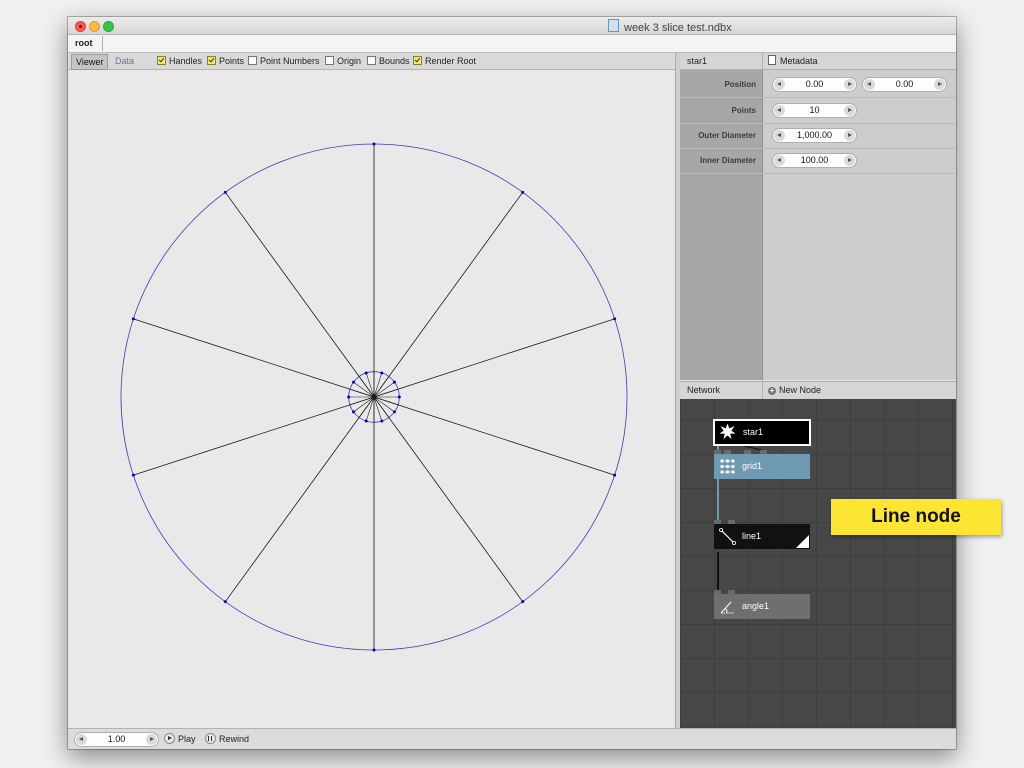 The width and height of the screenshot is (1024, 768). Describe the element at coordinates (211, 60) in the screenshot. I see `points-checkbox` at that location.